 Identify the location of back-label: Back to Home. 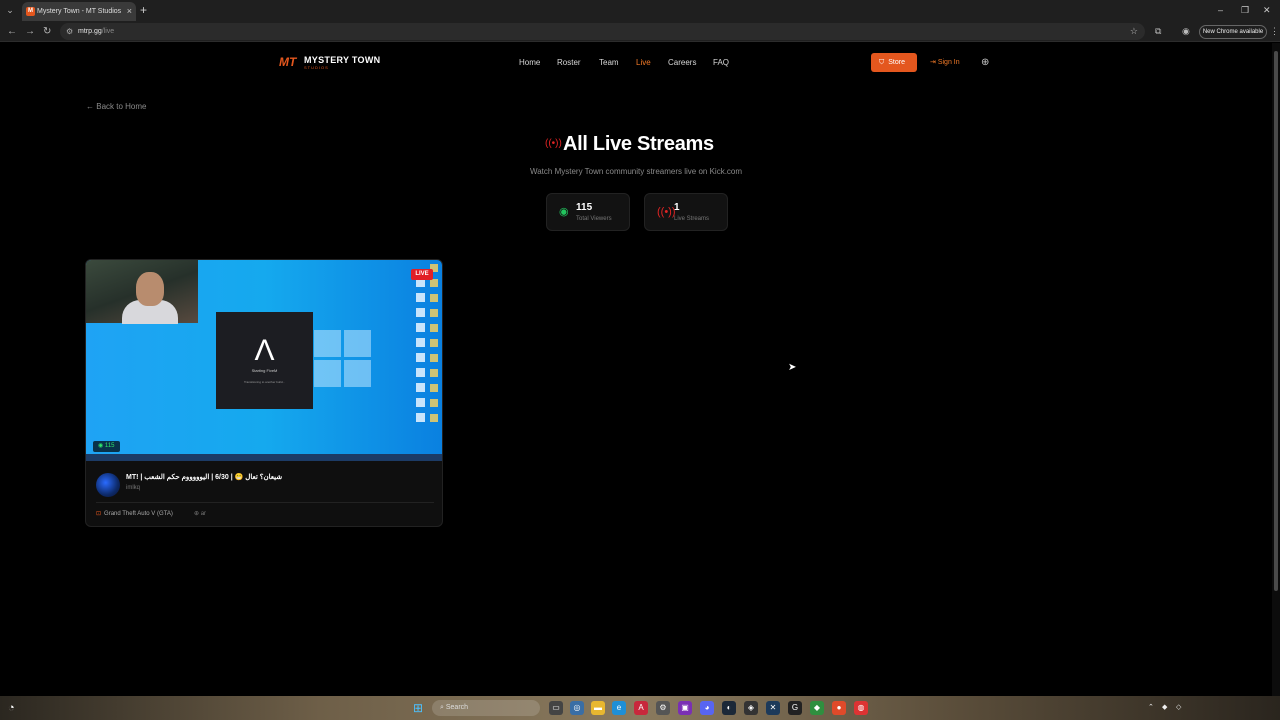
(121, 106).